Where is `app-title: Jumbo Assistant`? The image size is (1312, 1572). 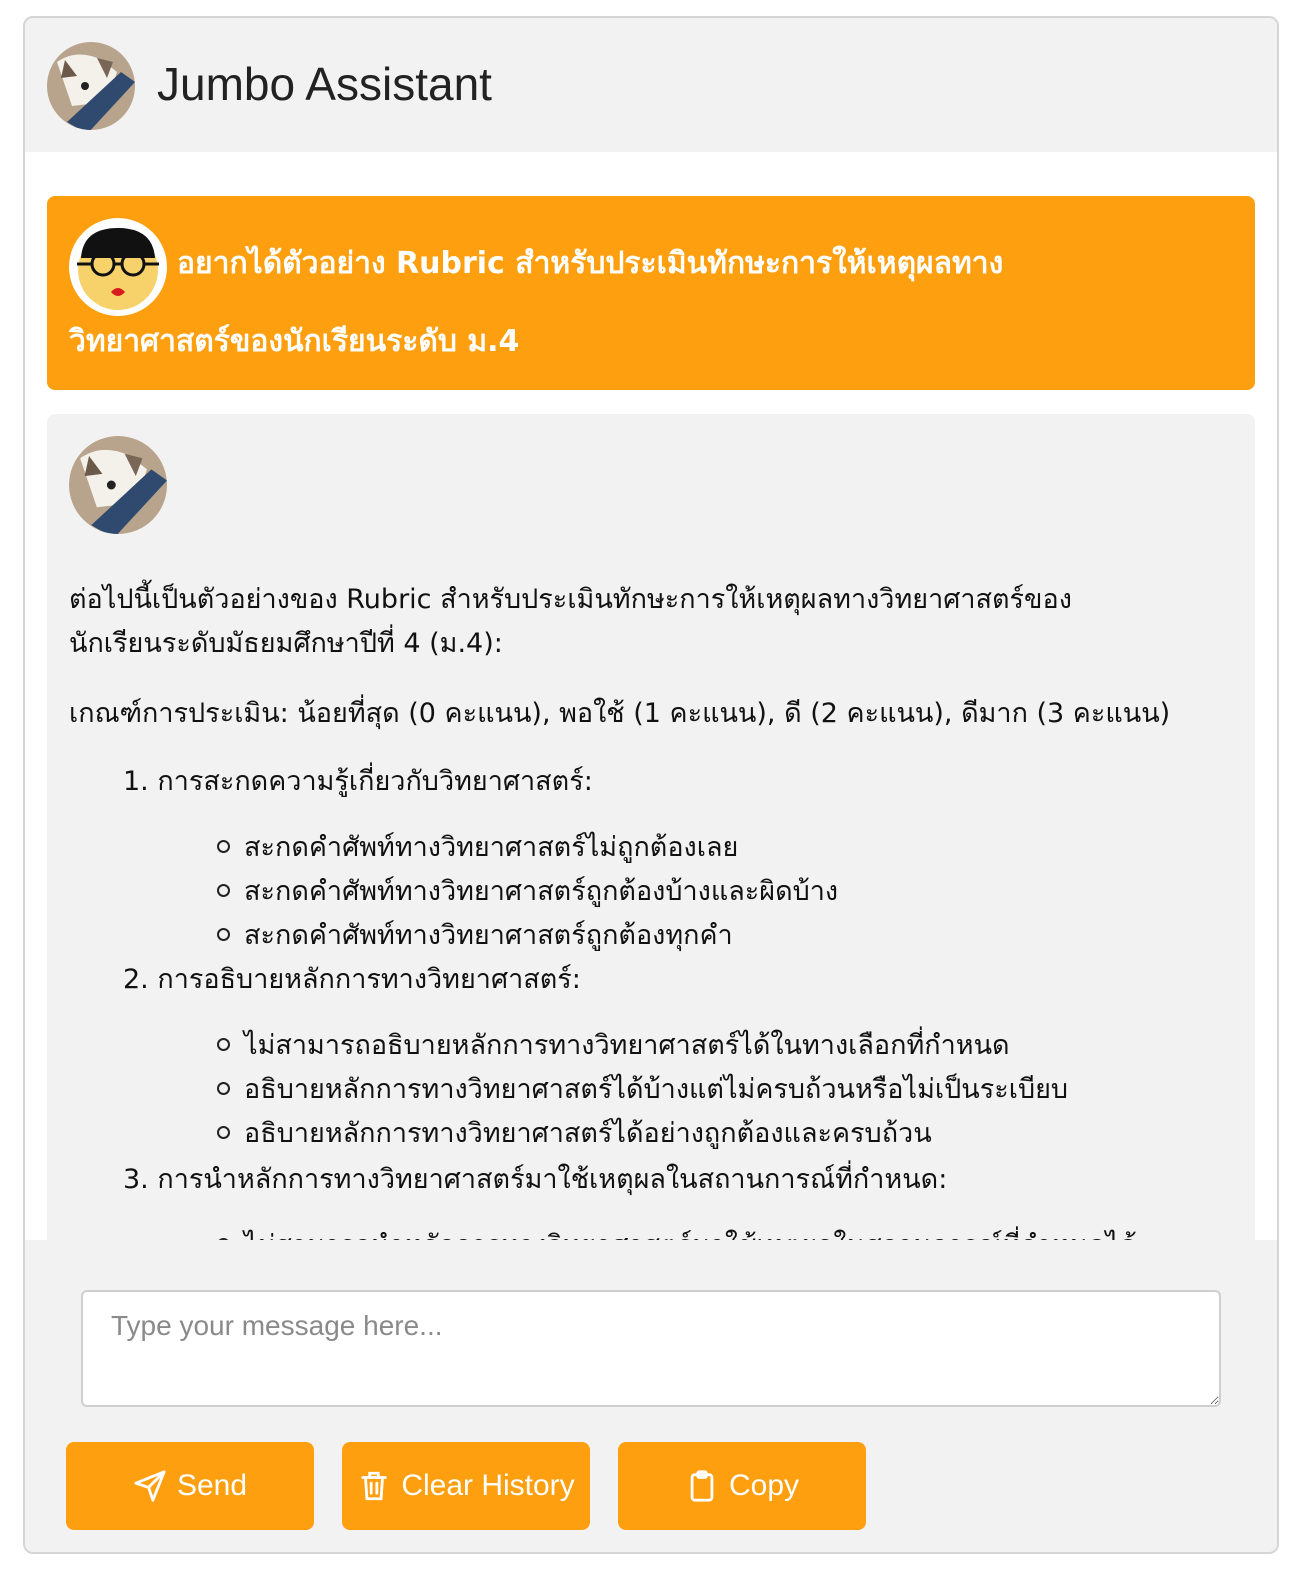 app-title: Jumbo Assistant is located at coordinates (324, 84).